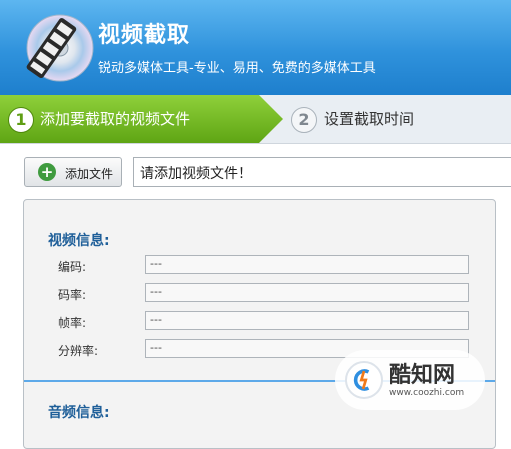 This screenshot has height=449, width=511. I want to click on audio-info-title: 音频信息:, so click(79, 413).